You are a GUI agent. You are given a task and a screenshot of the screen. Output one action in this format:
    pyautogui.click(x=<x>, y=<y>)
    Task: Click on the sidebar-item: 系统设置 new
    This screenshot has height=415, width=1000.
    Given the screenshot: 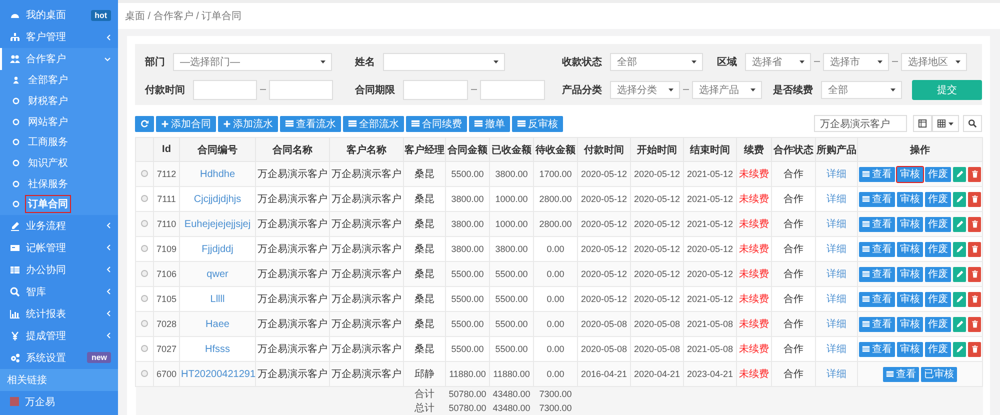 What is the action you would take?
    pyautogui.click(x=59, y=357)
    